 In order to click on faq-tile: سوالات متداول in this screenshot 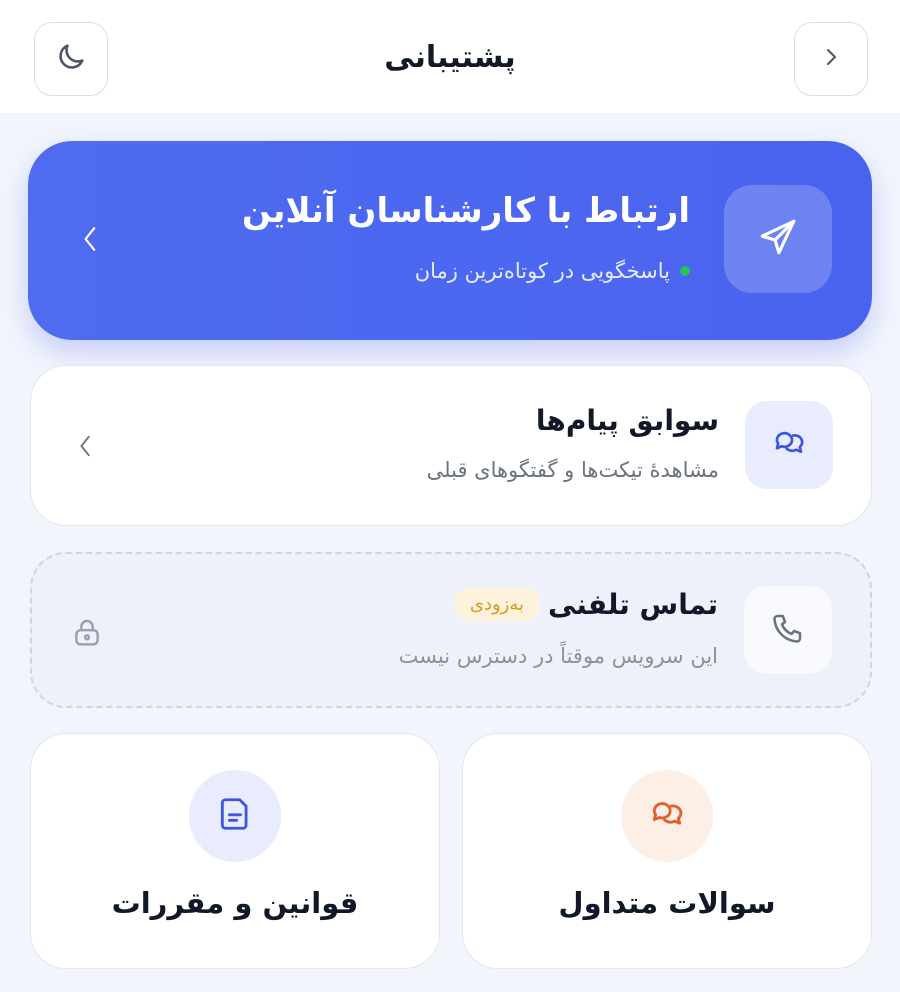, I will do `click(667, 851)`.